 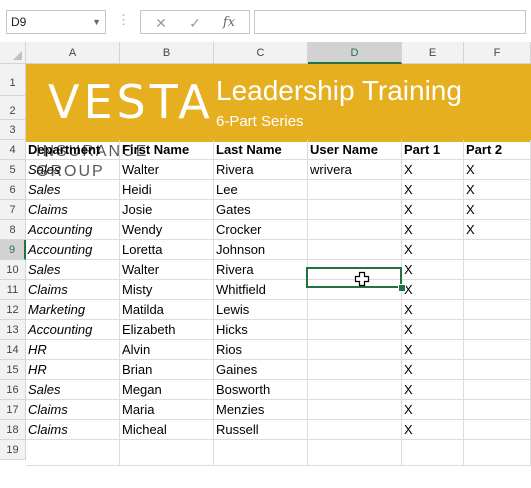 I want to click on column-title-cell: First Name, so click(x=167, y=150).